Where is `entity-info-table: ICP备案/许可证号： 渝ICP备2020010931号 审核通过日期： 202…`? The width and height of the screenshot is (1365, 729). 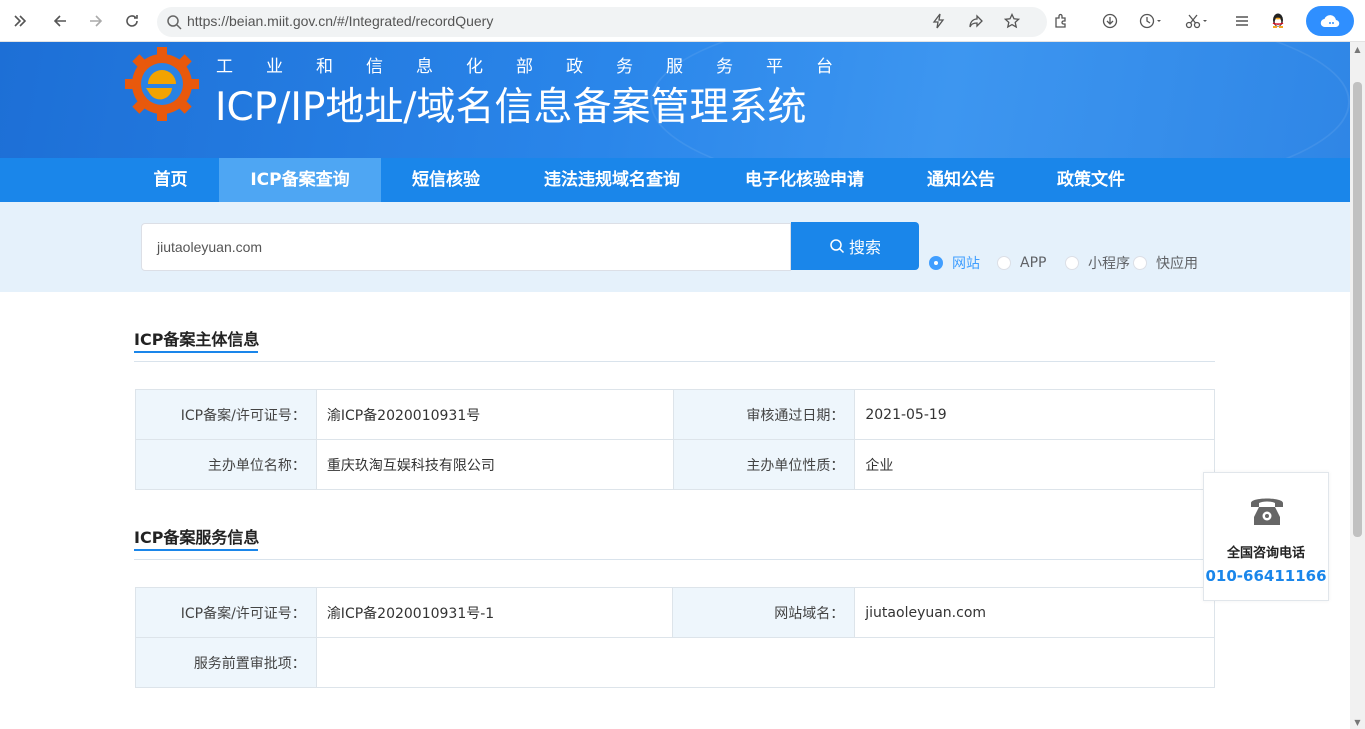
entity-info-table: ICP备案/许可证号： 渝ICP备2020010931号 审核通过日期： 202… is located at coordinates (675, 439).